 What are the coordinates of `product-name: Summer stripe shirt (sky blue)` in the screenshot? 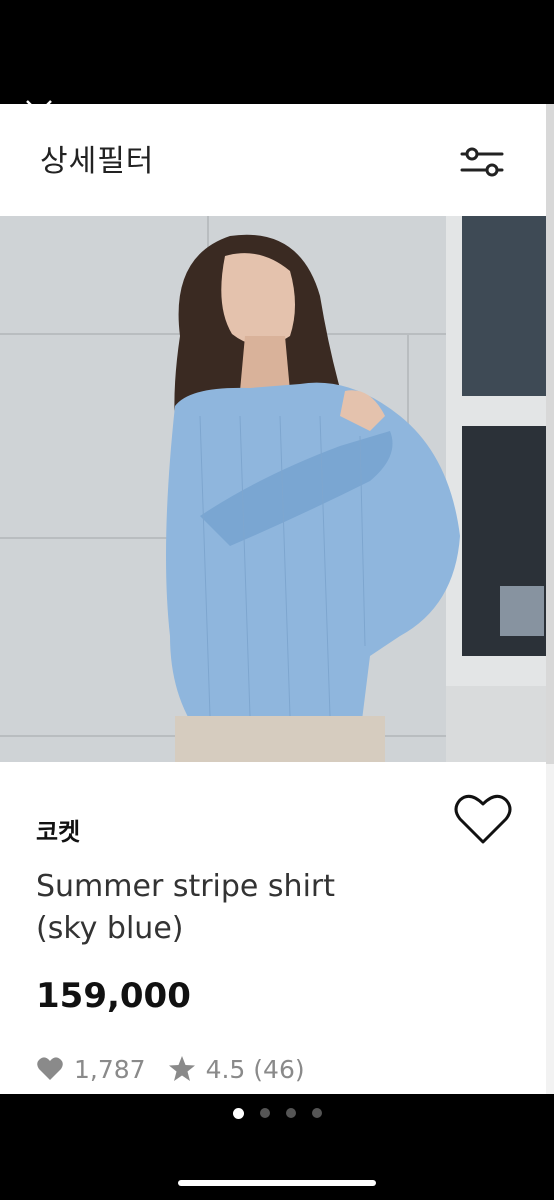 It's located at (246, 908).